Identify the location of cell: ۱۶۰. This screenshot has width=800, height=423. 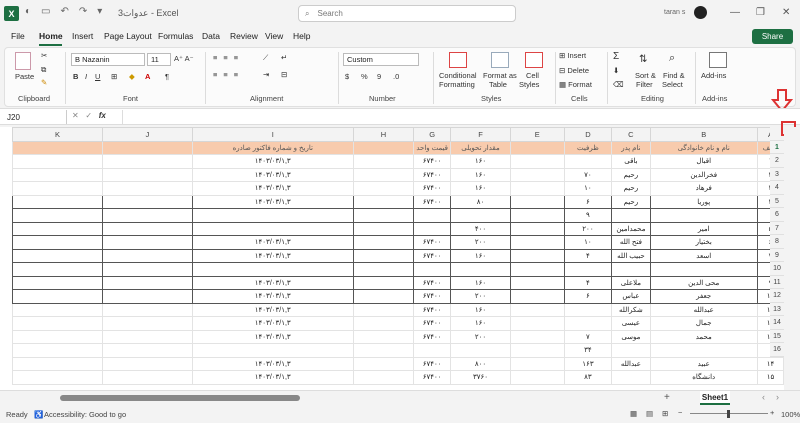
(480, 255).